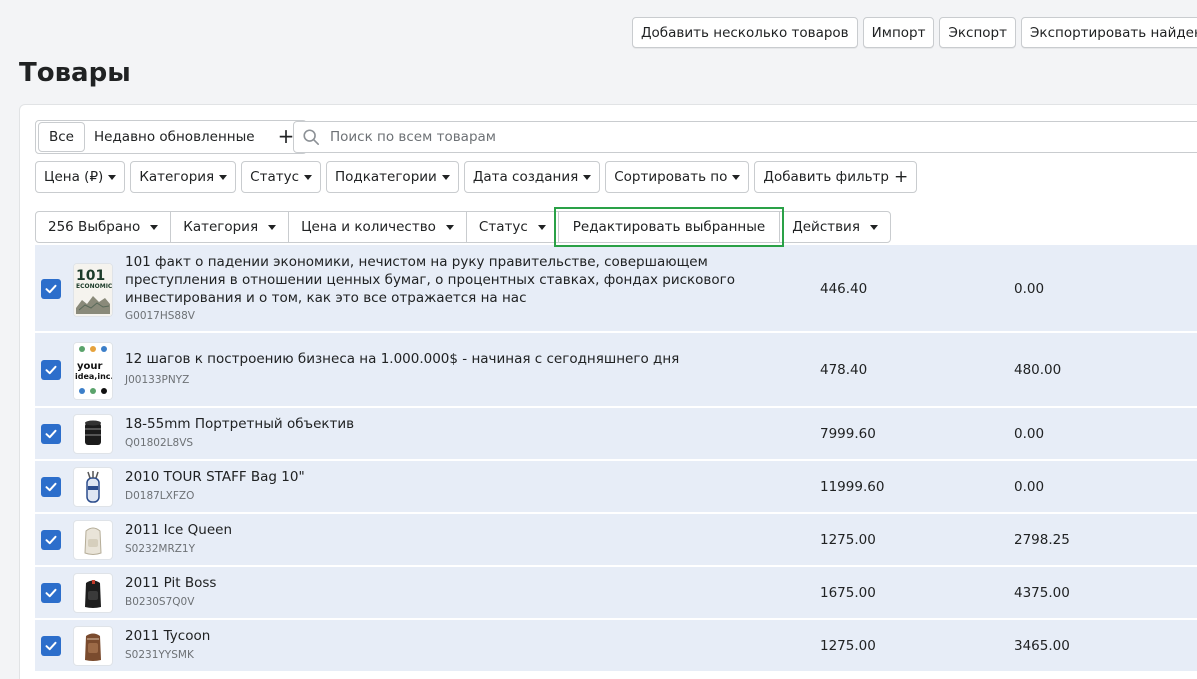 The width and height of the screenshot is (1197, 679). What do you see at coordinates (460, 424) in the screenshot?
I see `product-title: 18-55mm Портретный объектив` at bounding box center [460, 424].